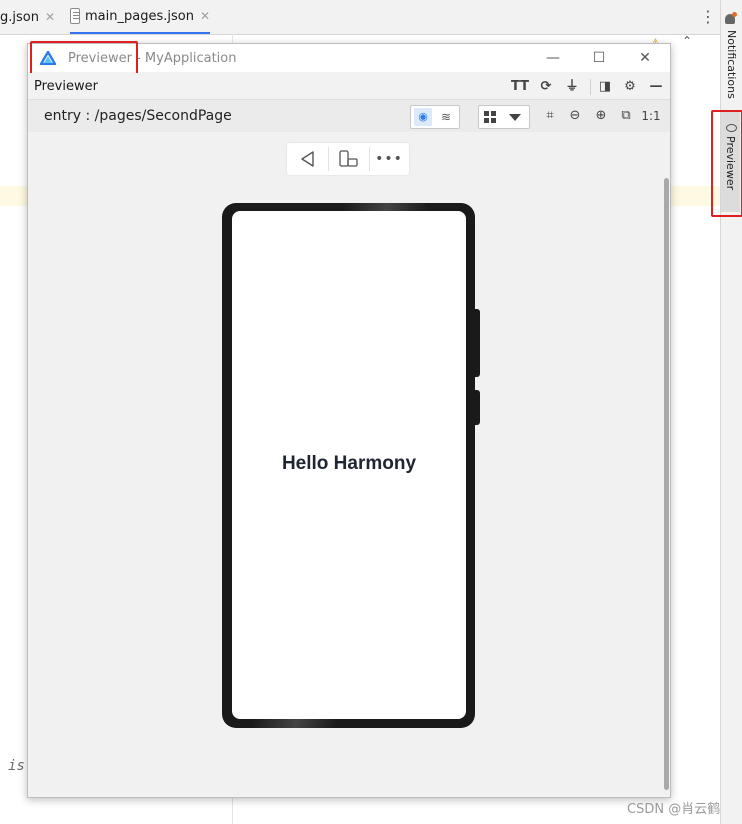 This screenshot has width=742, height=824. I want to click on notifications-label: Notifications, so click(731, 64).